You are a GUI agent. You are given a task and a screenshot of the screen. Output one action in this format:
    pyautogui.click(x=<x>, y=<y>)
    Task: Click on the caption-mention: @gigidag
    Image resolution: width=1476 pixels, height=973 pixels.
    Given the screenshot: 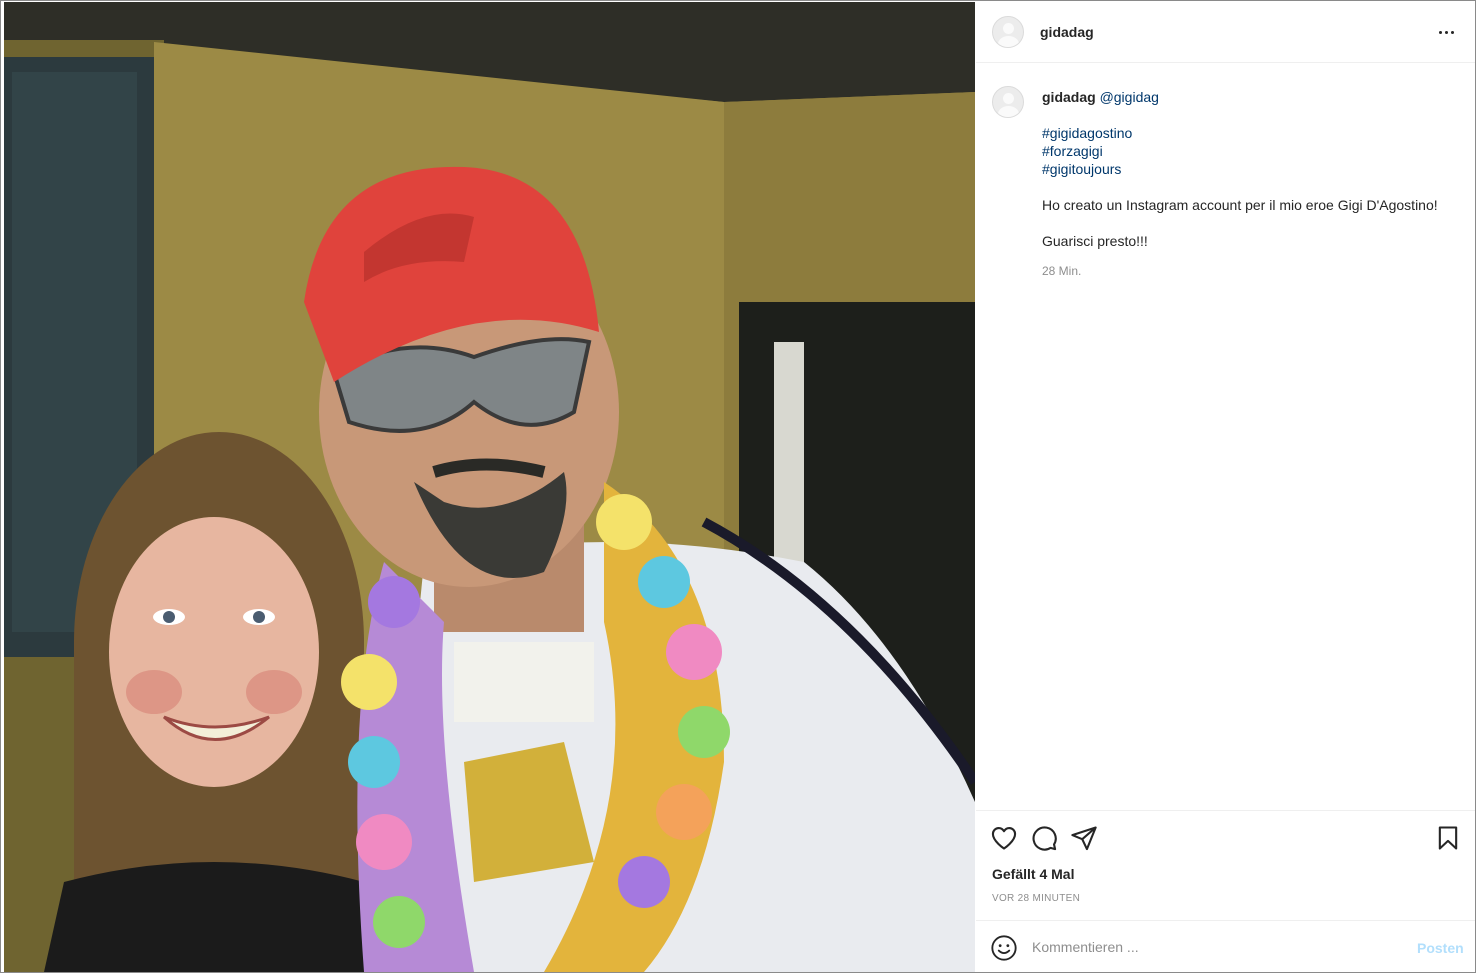 What is the action you would take?
    pyautogui.click(x=1129, y=97)
    